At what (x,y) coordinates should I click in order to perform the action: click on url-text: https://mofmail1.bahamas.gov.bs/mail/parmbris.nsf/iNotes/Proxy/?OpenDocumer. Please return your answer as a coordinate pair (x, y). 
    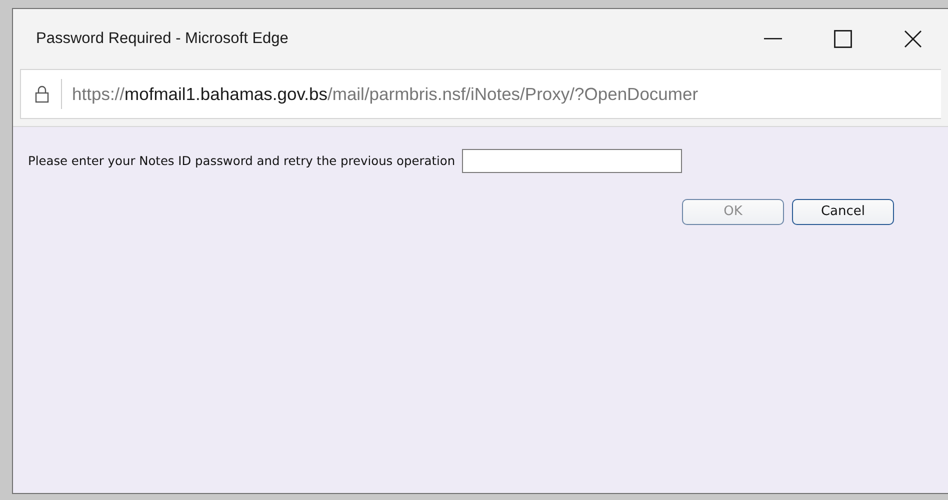
    Looking at the image, I should click on (385, 94).